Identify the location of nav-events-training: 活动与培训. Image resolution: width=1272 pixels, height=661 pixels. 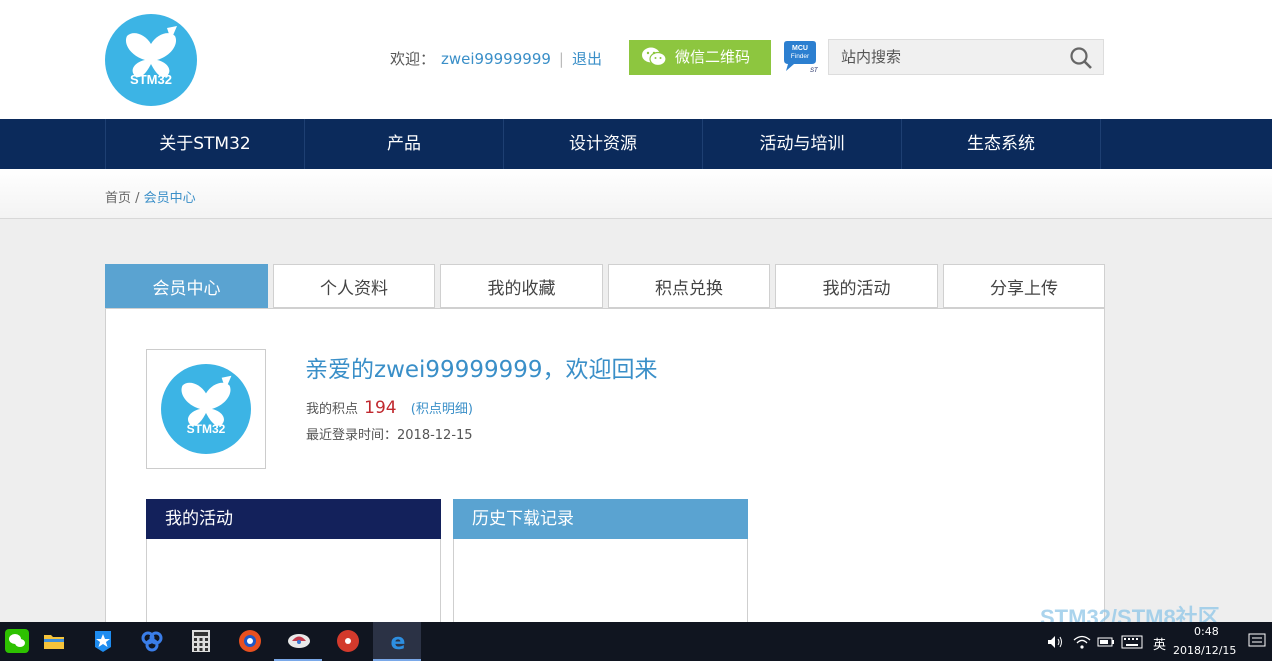
(801, 144).